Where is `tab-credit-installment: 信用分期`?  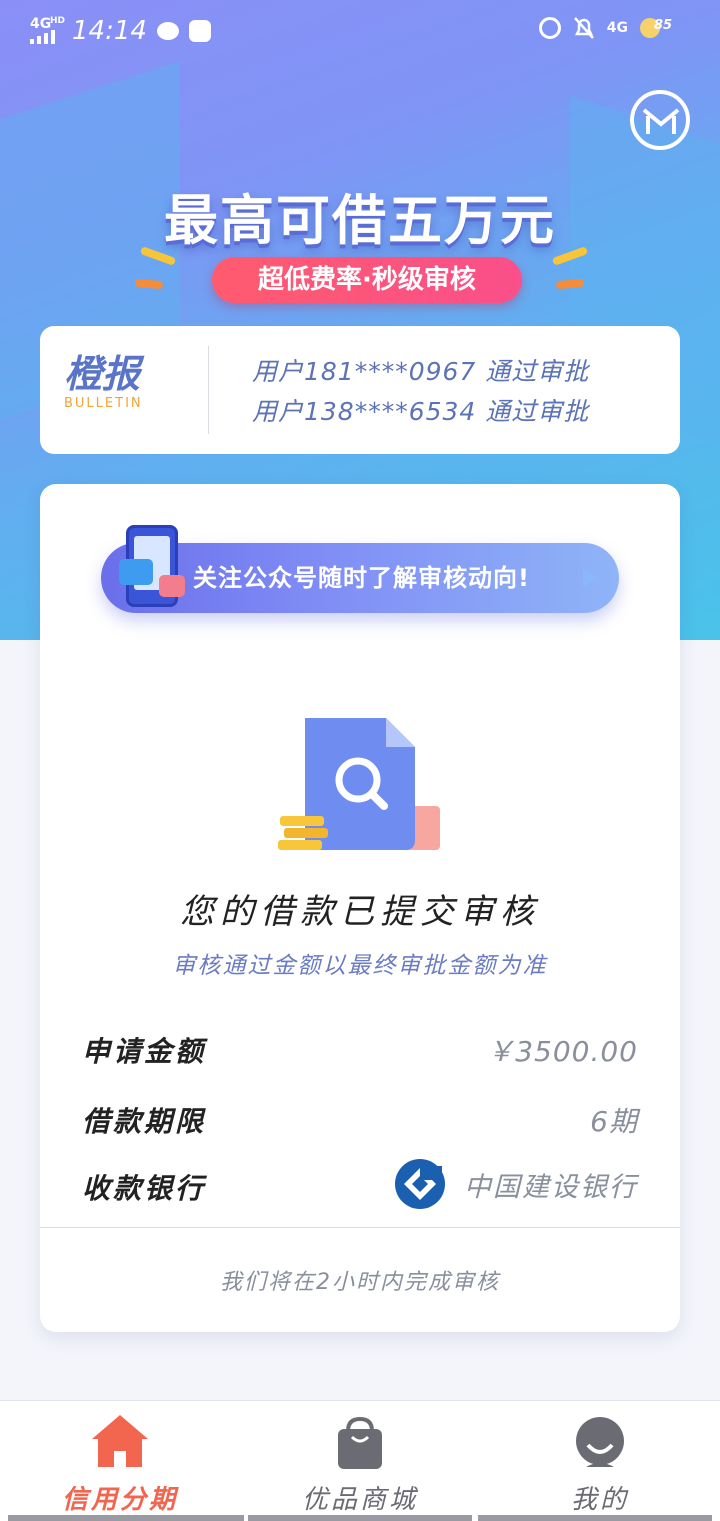
tab-credit-installment: 信用分期 is located at coordinates (120, 1461).